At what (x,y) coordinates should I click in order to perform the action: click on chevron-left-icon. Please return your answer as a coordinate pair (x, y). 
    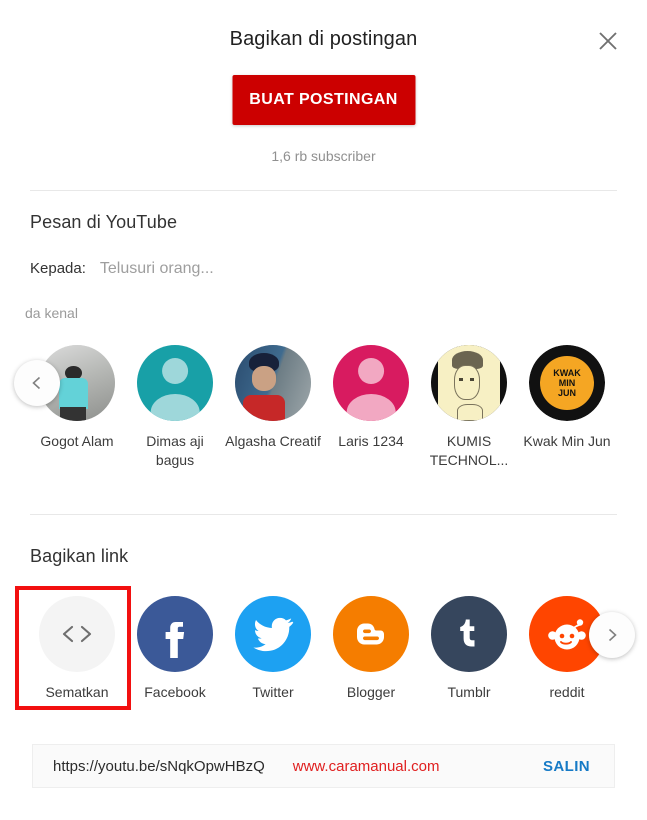
    Looking at the image, I should click on (37, 383).